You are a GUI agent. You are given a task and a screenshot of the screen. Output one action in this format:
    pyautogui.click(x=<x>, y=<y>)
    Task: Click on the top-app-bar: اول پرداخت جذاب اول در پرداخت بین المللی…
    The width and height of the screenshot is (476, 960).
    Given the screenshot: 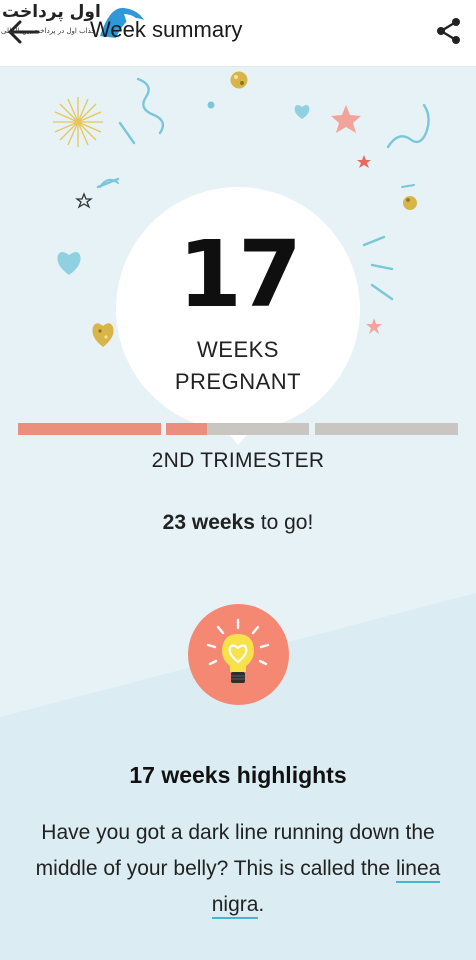 What is the action you would take?
    pyautogui.click(x=238, y=33)
    